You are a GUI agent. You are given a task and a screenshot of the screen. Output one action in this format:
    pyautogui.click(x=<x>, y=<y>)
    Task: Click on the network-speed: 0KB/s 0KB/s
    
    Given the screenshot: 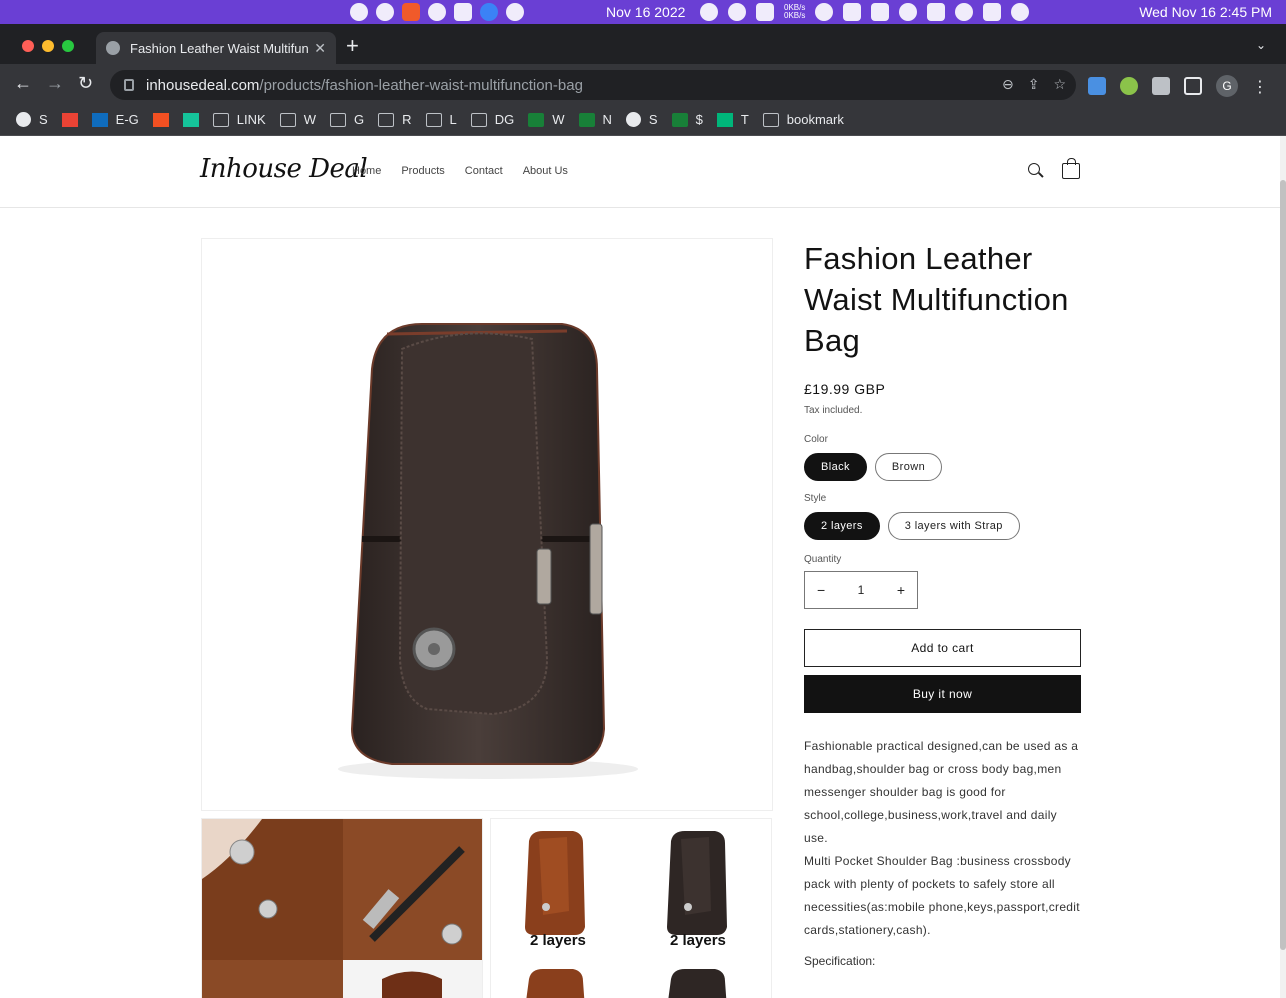 What is the action you would take?
    pyautogui.click(x=794, y=12)
    